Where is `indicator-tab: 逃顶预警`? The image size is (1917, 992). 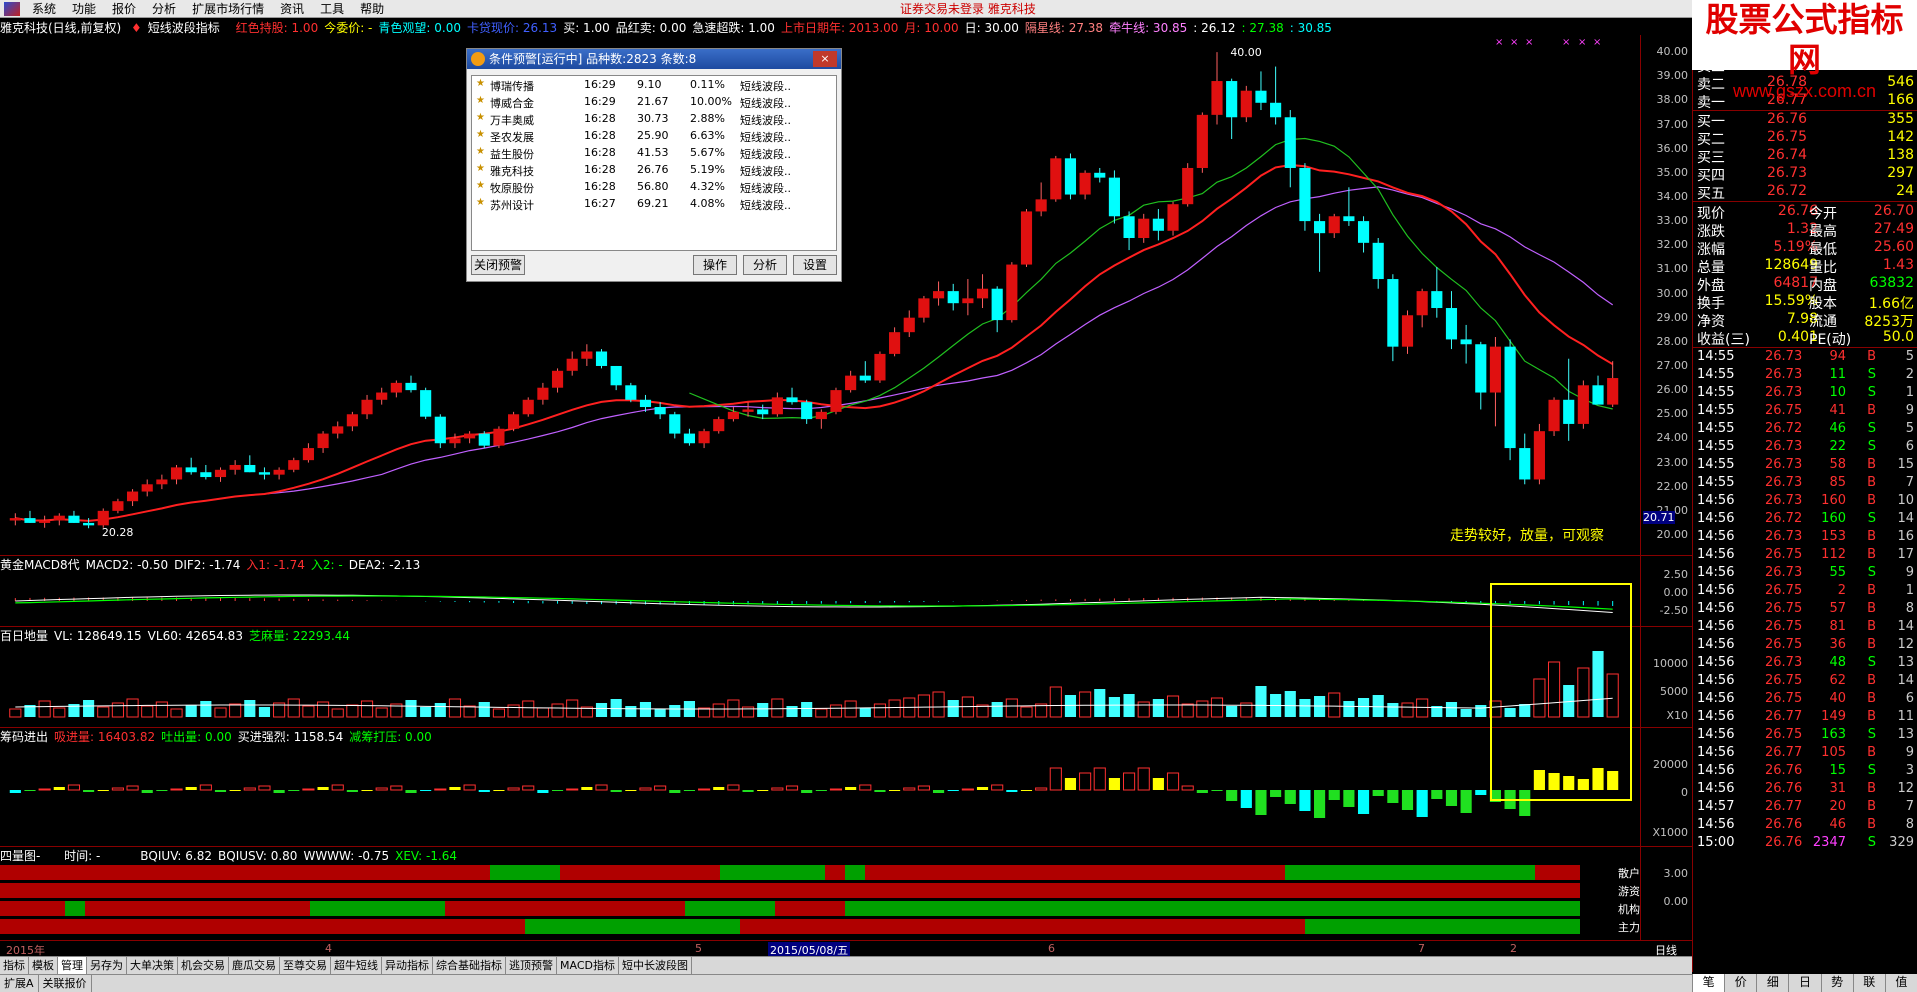 indicator-tab: 逃顶预警 is located at coordinates (531, 965).